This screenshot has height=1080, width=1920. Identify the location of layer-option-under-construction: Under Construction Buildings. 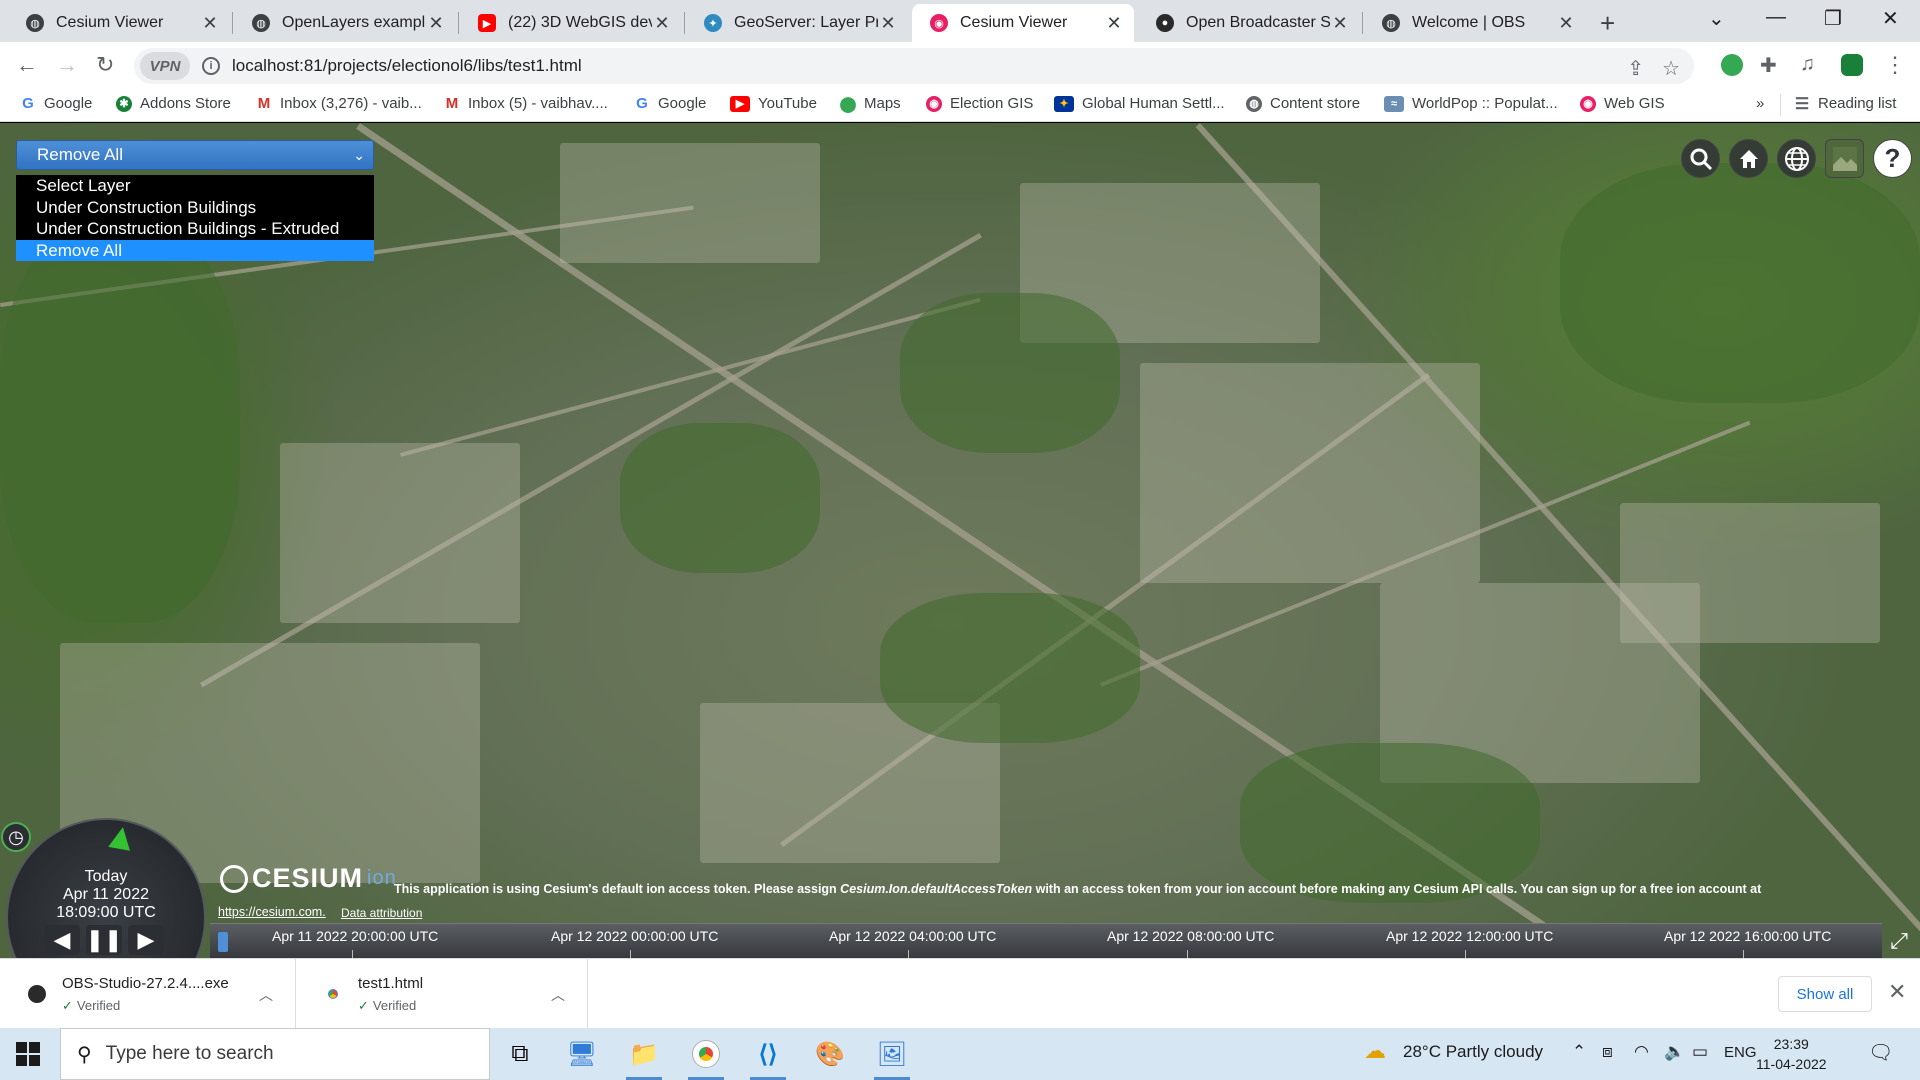
(195, 208).